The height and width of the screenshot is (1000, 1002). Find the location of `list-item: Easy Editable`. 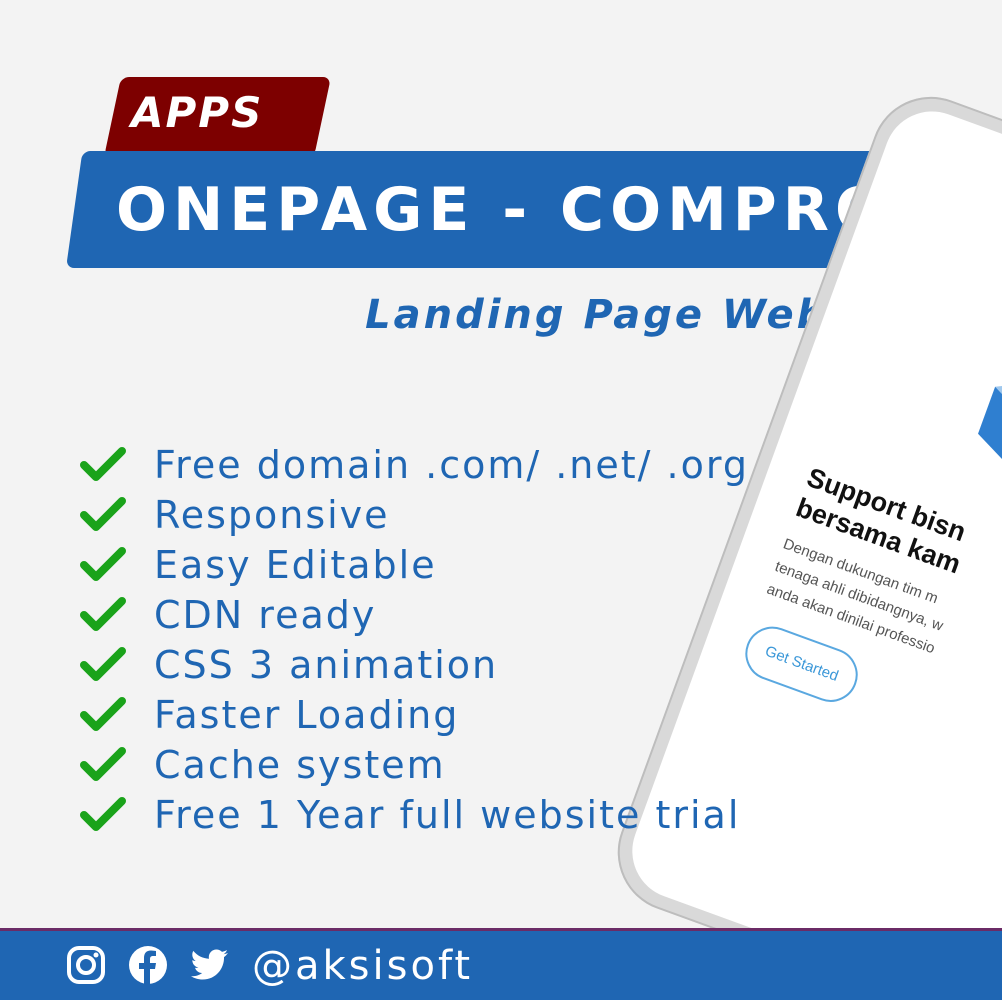

list-item: Easy Editable is located at coordinates (414, 565).